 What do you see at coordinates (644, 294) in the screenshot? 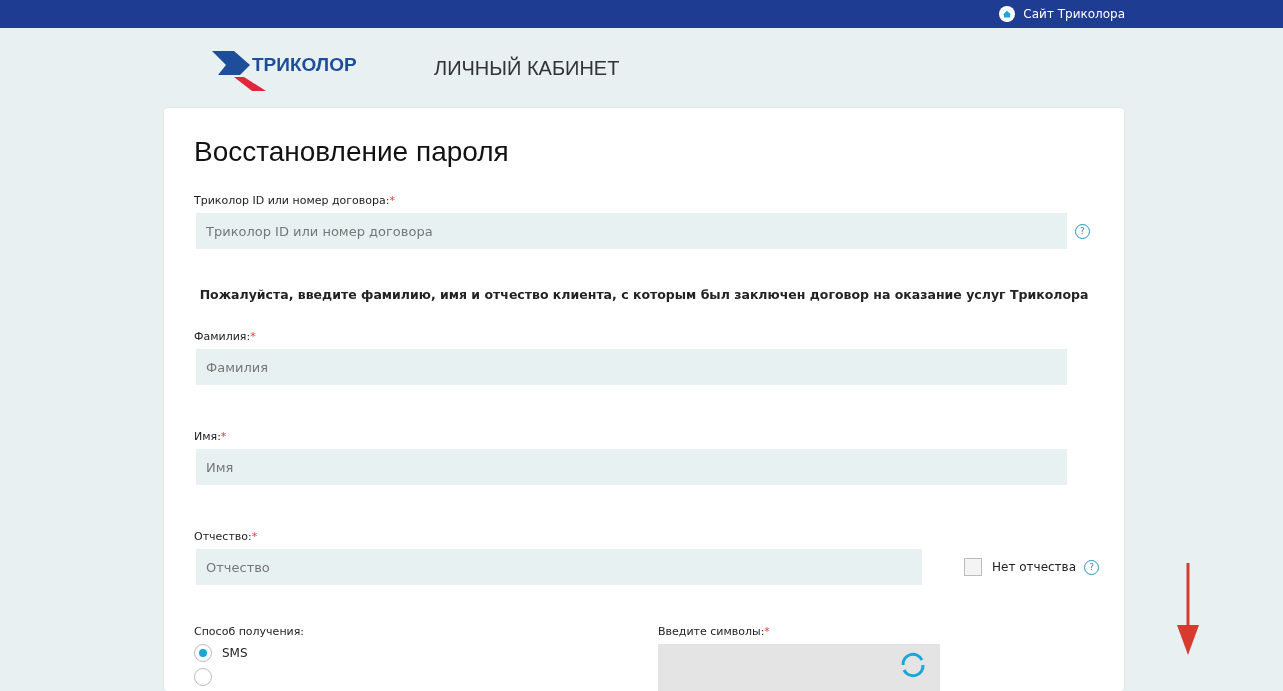
I see `notice-text: Пожалуйста, введите фамилию, имя и отчество клиента, с которым был заключен договор на оказание услуг Триколора` at bounding box center [644, 294].